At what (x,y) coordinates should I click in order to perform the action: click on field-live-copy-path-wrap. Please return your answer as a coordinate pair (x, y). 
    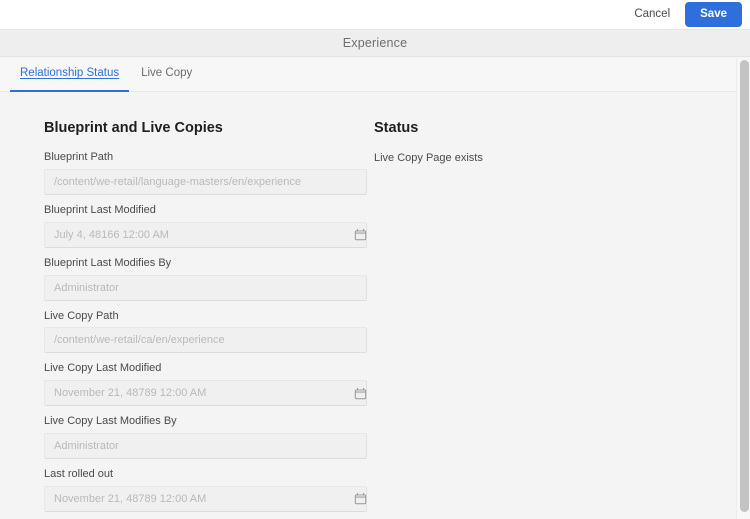
    Looking at the image, I should click on (209, 340).